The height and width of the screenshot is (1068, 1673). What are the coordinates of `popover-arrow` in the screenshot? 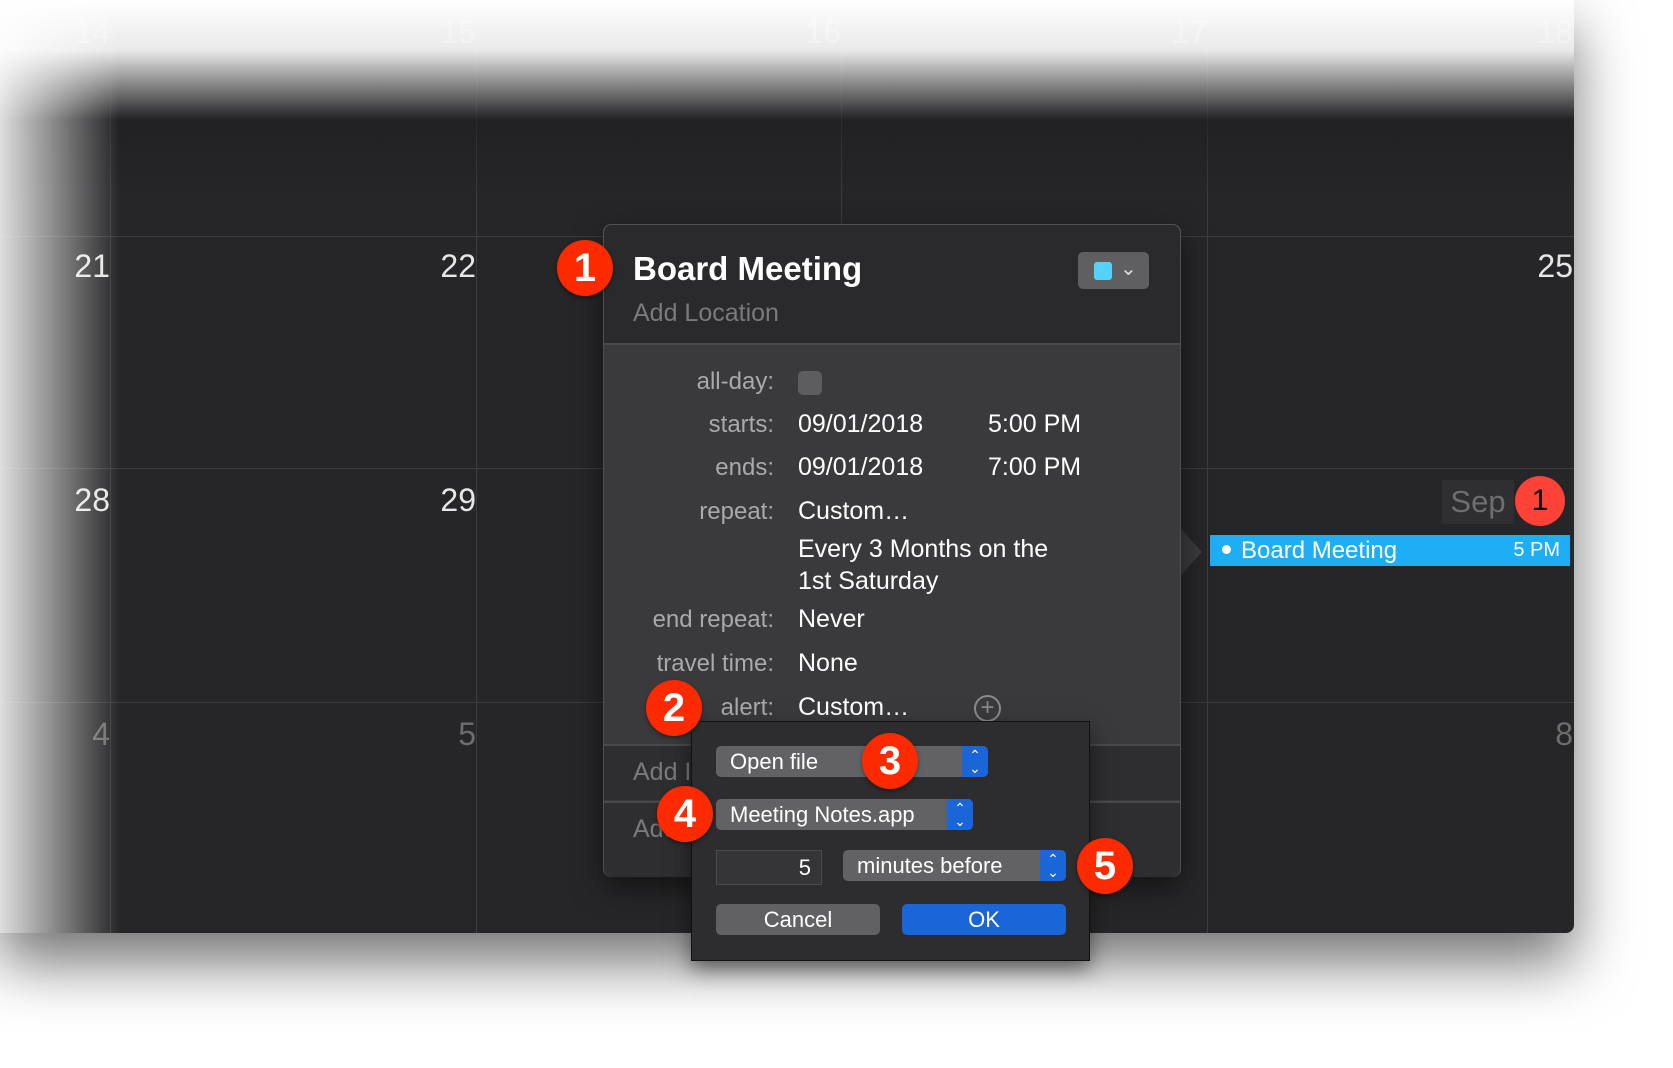 It's located at (1191, 552).